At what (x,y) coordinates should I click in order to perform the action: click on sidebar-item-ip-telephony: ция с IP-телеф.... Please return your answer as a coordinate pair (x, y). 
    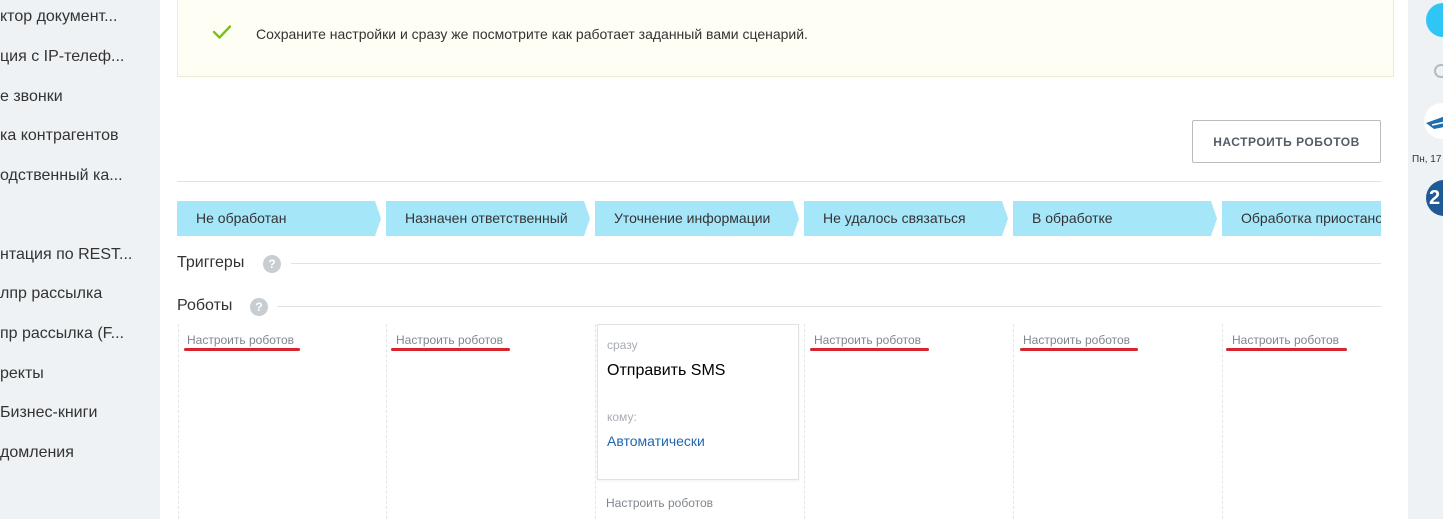
    Looking at the image, I should click on (62, 57).